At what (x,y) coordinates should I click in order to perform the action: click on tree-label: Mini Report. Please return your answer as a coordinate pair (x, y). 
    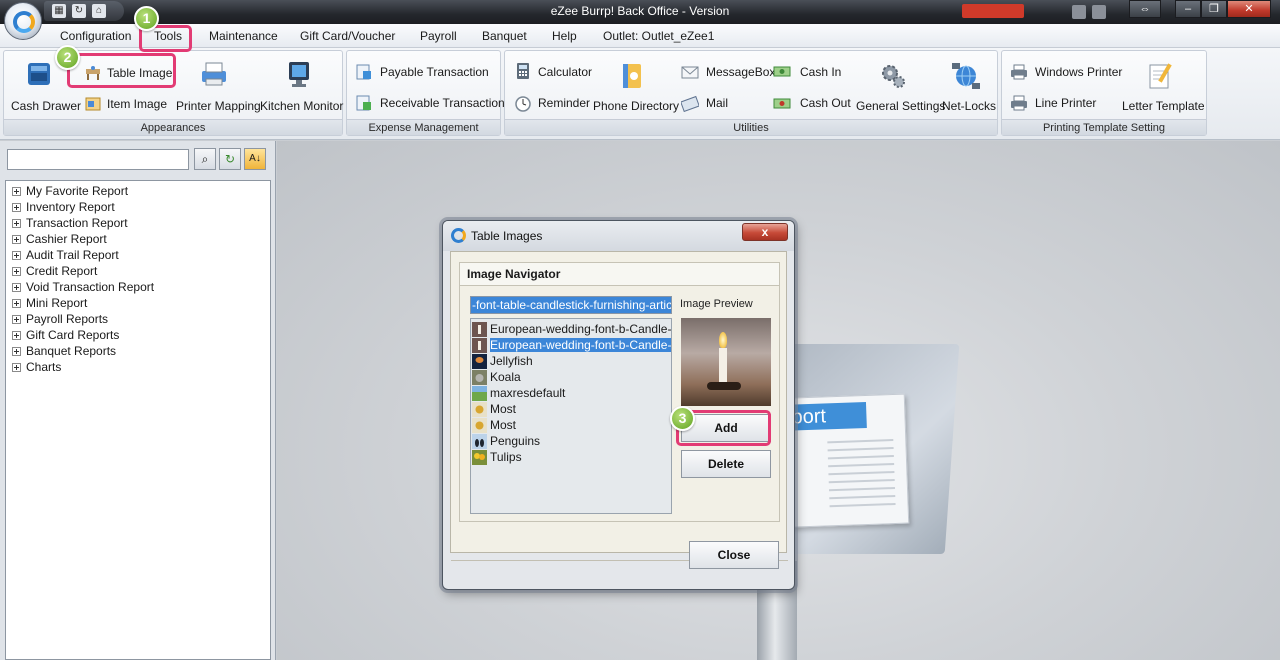
    Looking at the image, I should click on (57, 303).